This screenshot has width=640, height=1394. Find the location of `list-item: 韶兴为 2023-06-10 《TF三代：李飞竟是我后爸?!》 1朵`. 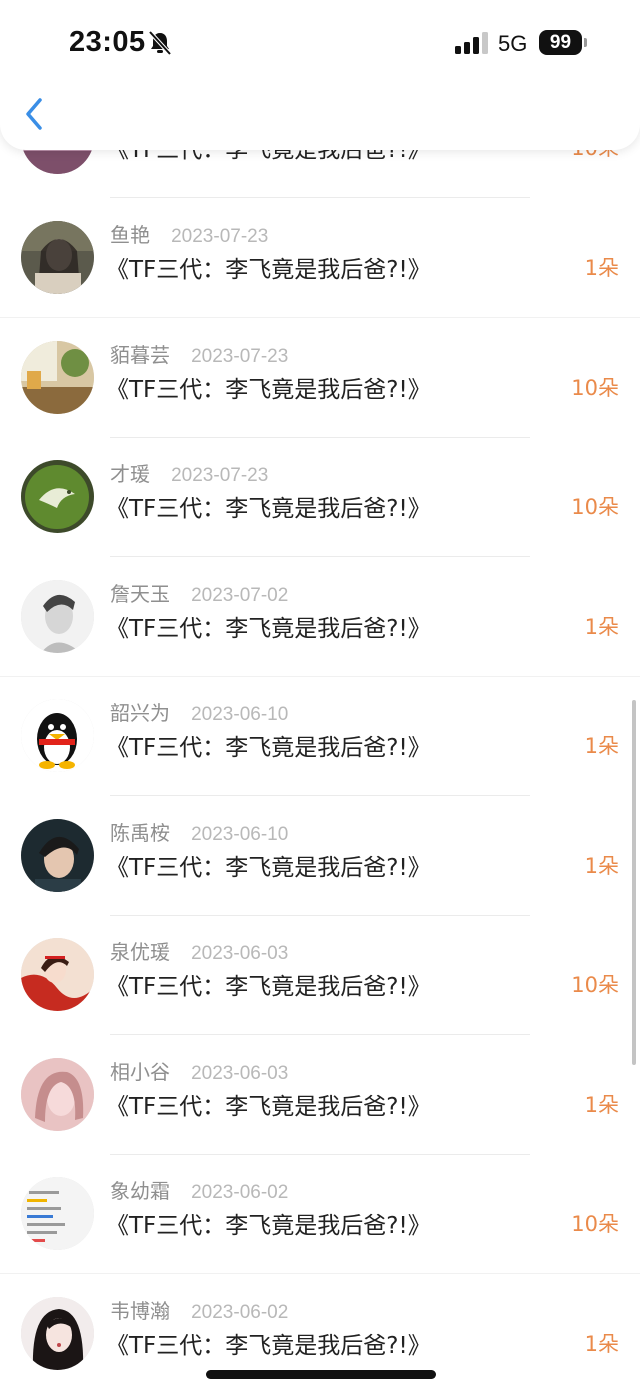

list-item: 韶兴为 2023-06-10 《TF三代：李飞竟是我后爸?!》 1朵 is located at coordinates (320, 736).